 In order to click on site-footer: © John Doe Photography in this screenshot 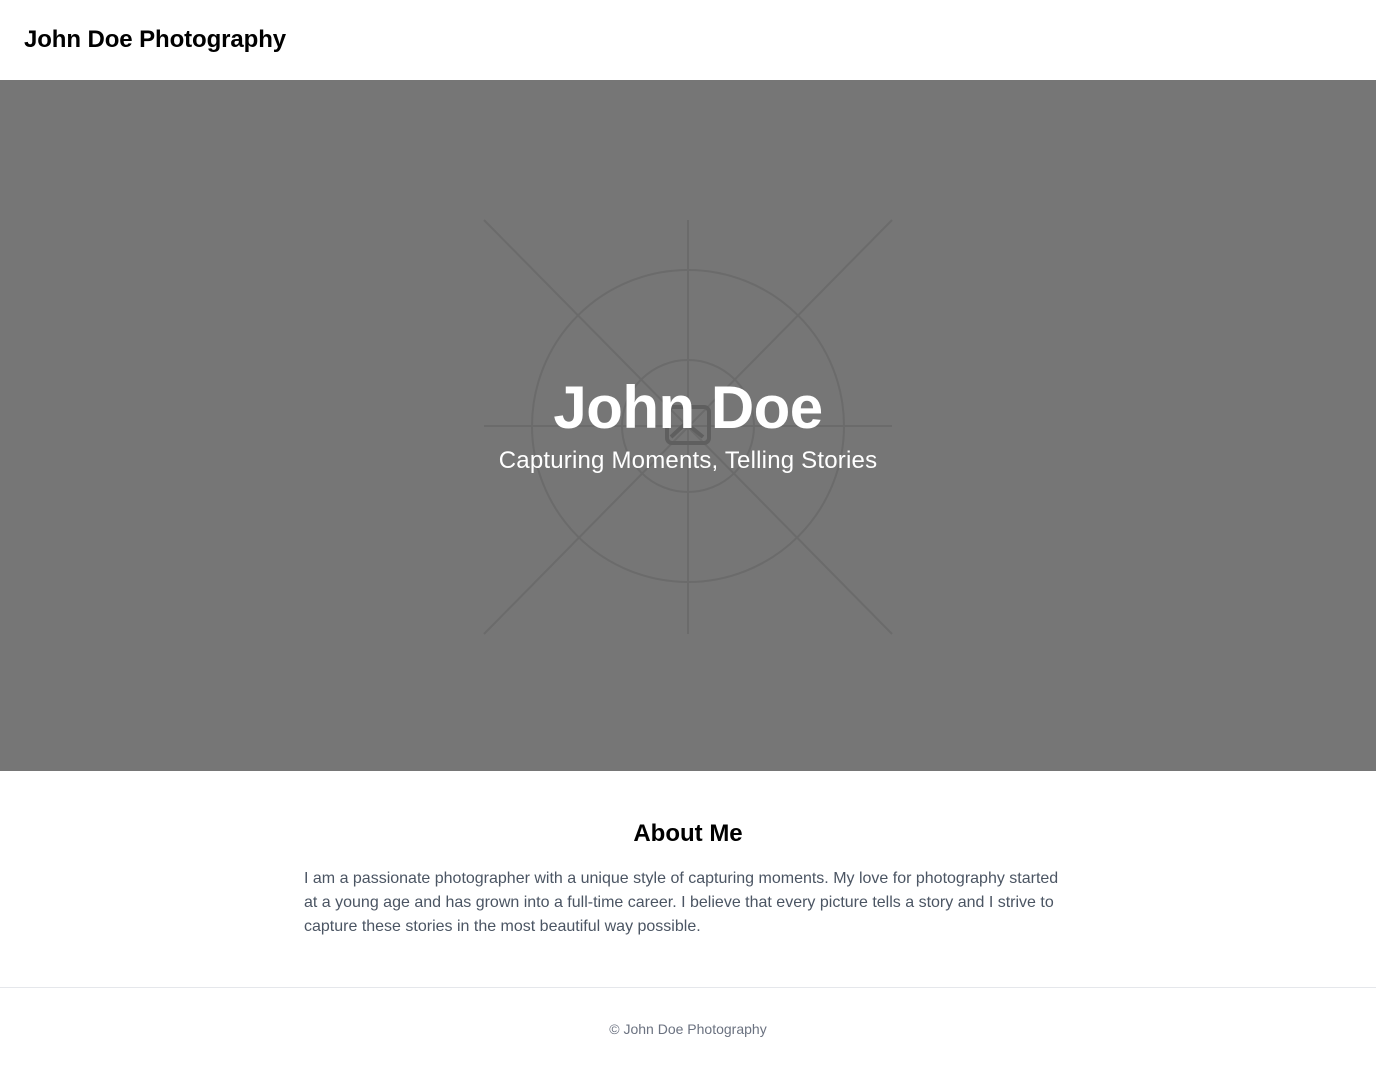, I will do `click(688, 1027)`.